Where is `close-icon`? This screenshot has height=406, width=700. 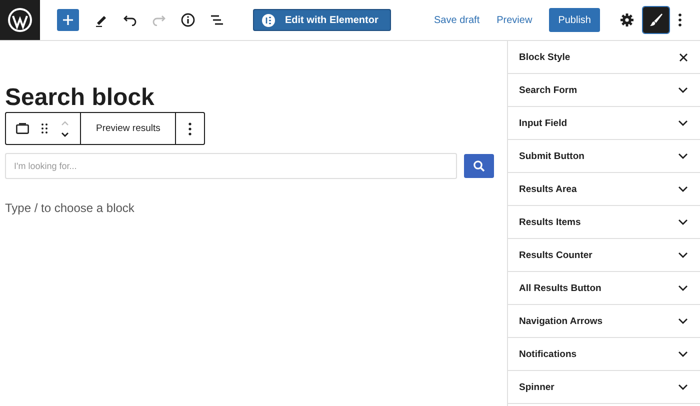 close-icon is located at coordinates (683, 57).